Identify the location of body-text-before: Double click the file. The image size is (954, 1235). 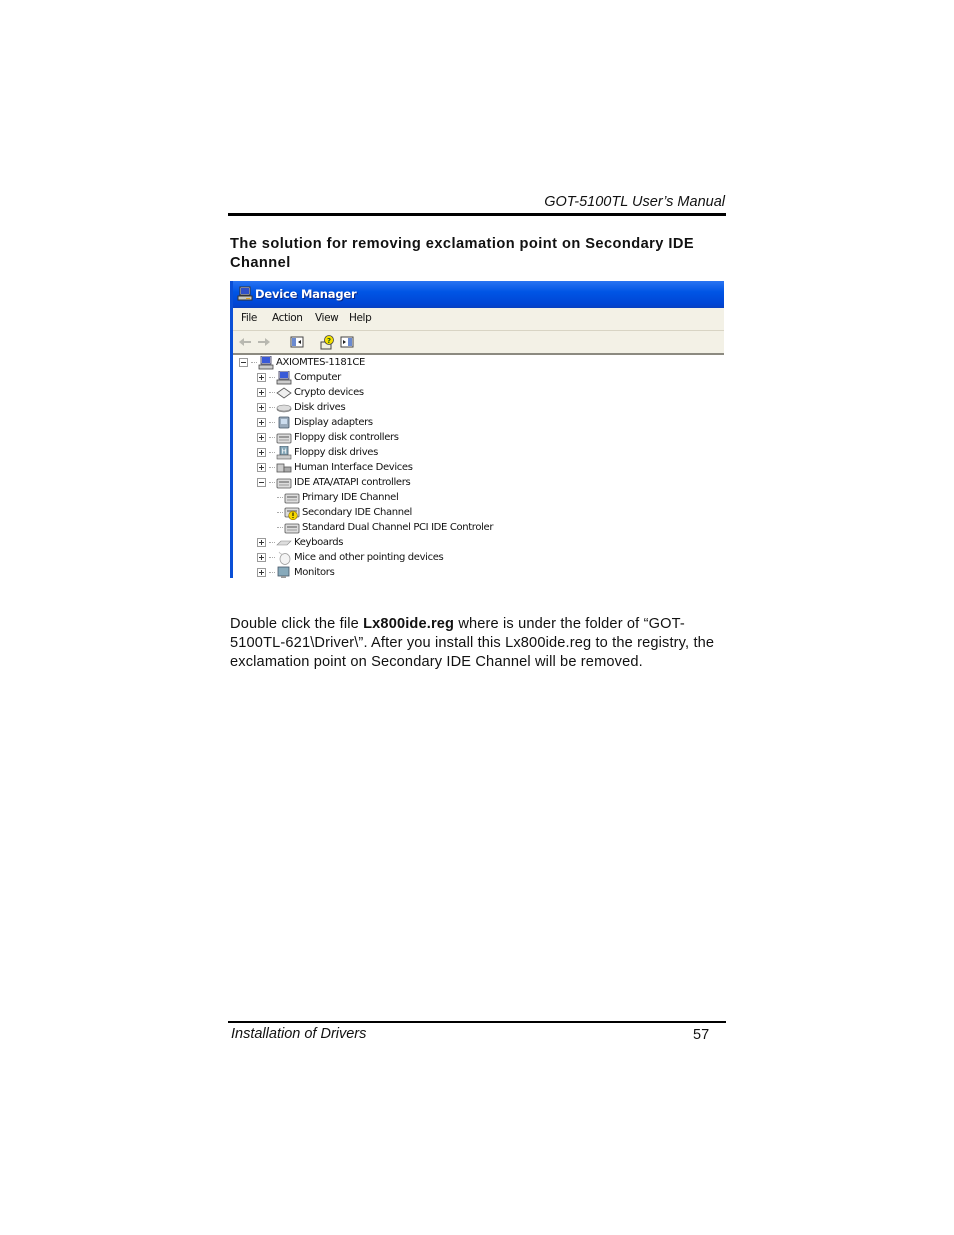
(297, 624).